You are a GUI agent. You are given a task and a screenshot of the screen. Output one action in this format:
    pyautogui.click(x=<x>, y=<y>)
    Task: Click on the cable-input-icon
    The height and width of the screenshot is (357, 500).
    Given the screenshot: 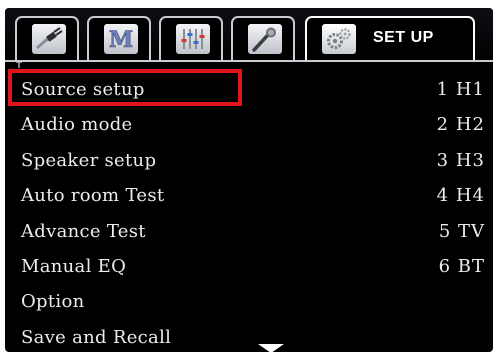 What is the action you would take?
    pyautogui.click(x=49, y=39)
    